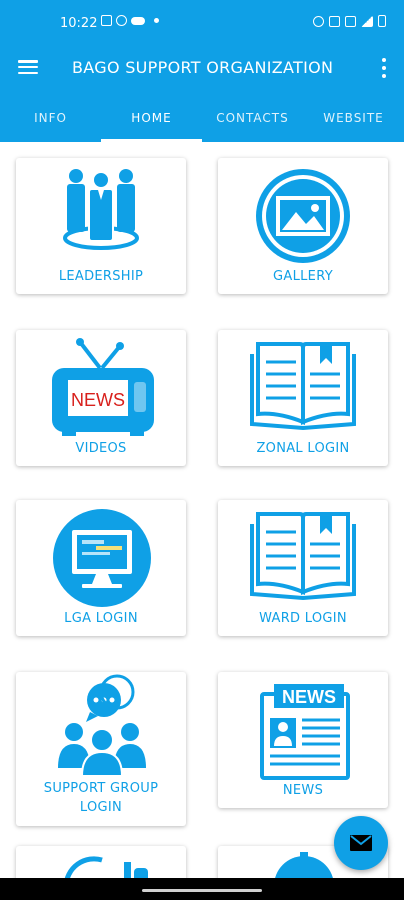 The width and height of the screenshot is (404, 900). Describe the element at coordinates (101, 788) in the screenshot. I see `support-group-label-line1: SUPPORT GROUP` at that location.